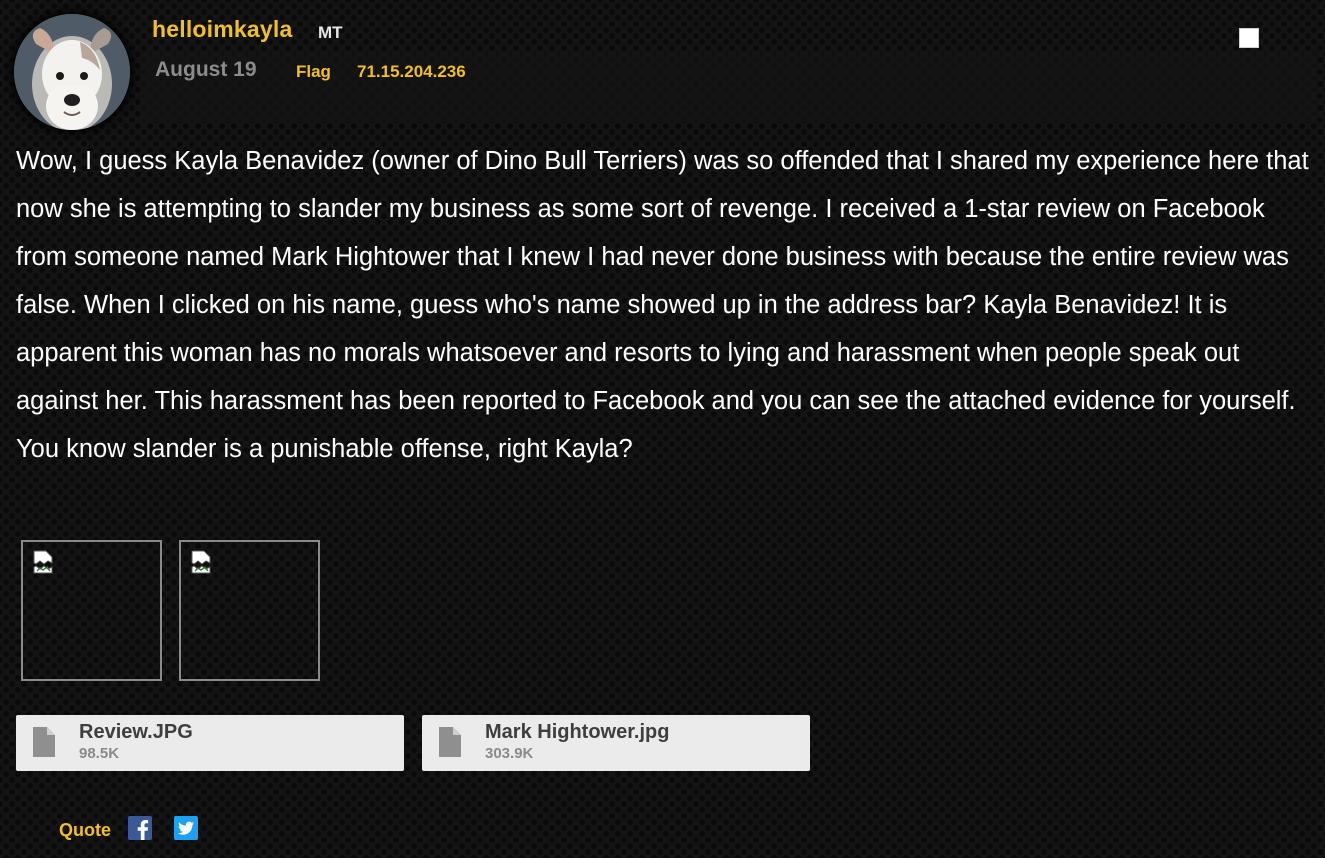  What do you see at coordinates (411, 72) in the screenshot?
I see `ip-address-link: 71.15.204.236` at bounding box center [411, 72].